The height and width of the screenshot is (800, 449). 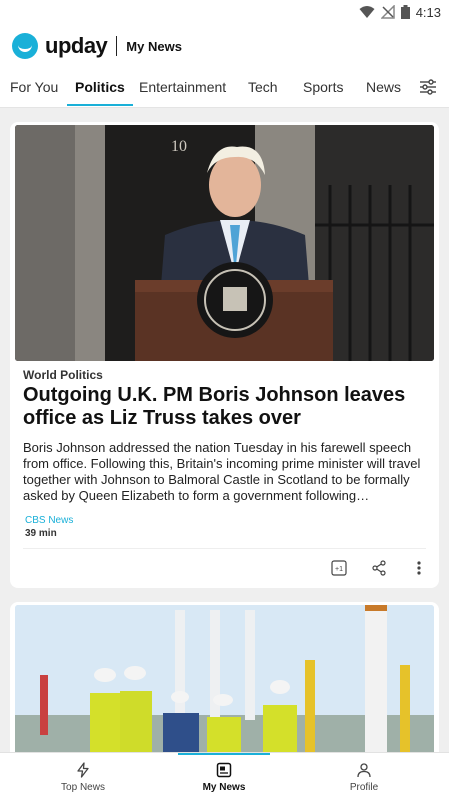 What do you see at coordinates (428, 87) in the screenshot?
I see `filter-settings-icon` at bounding box center [428, 87].